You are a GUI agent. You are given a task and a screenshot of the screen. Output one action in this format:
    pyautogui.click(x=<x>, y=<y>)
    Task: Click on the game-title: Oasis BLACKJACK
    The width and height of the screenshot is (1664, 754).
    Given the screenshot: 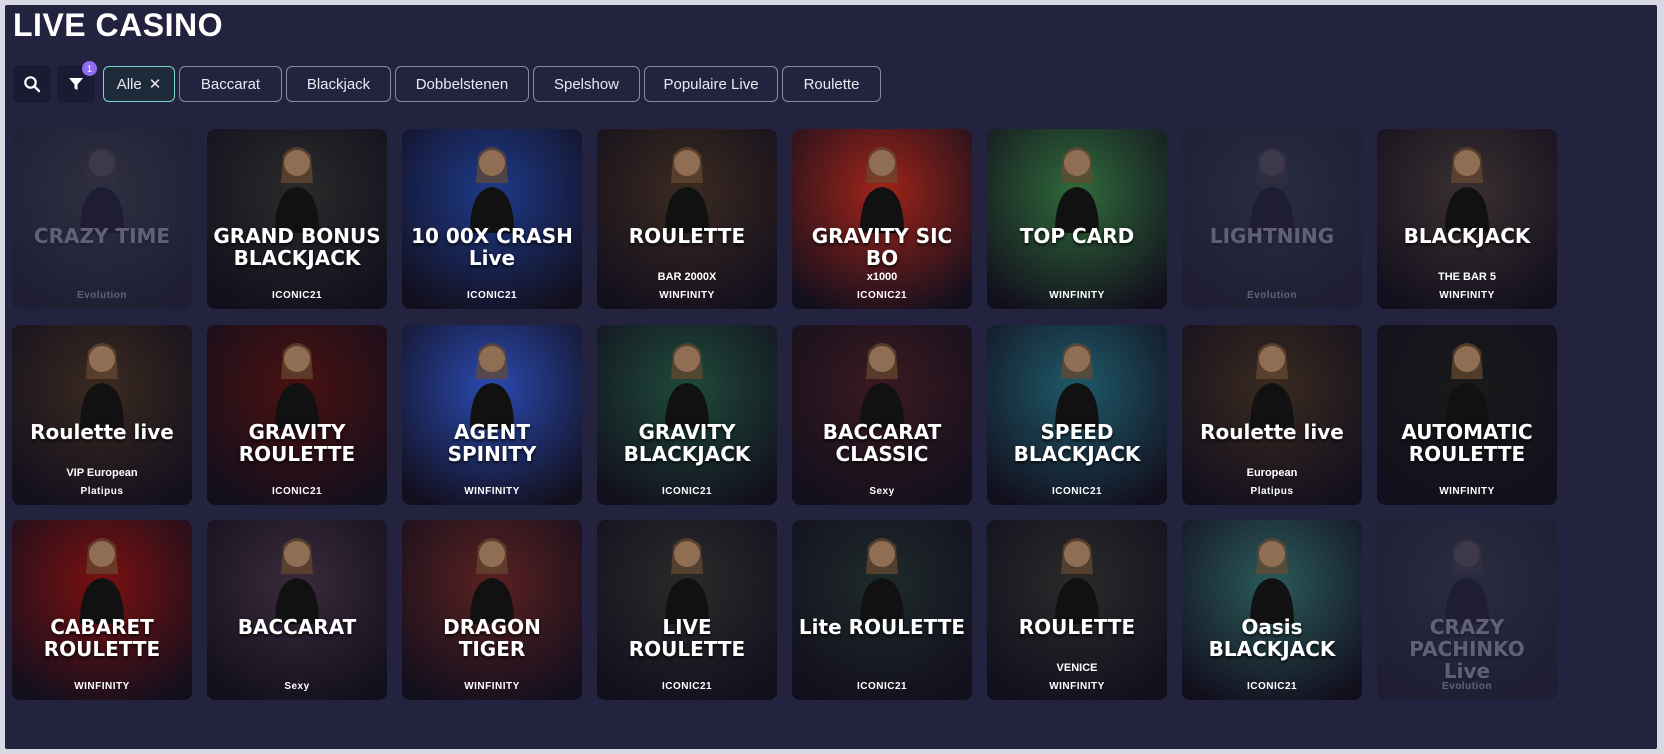 What is the action you would take?
    pyautogui.click(x=1272, y=638)
    